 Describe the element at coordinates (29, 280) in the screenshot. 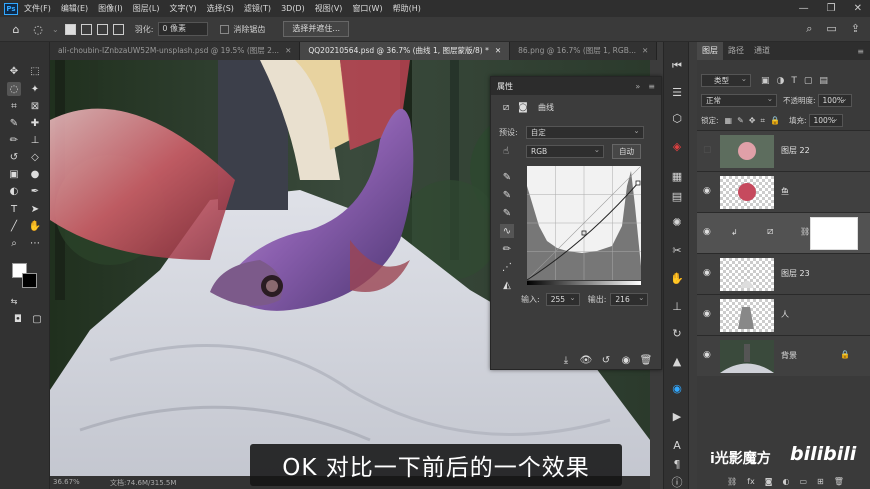

I see `background-color-swatch` at that location.